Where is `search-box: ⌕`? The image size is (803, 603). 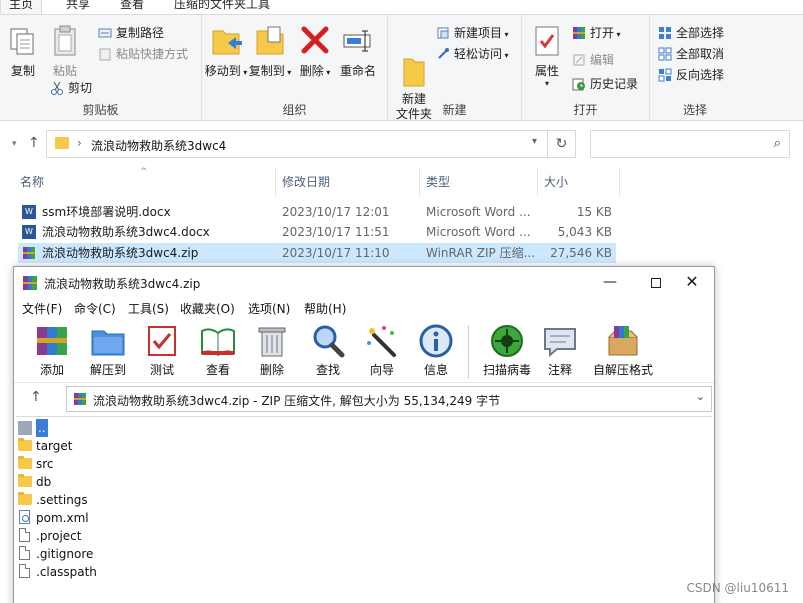
search-box: ⌕ is located at coordinates (690, 144).